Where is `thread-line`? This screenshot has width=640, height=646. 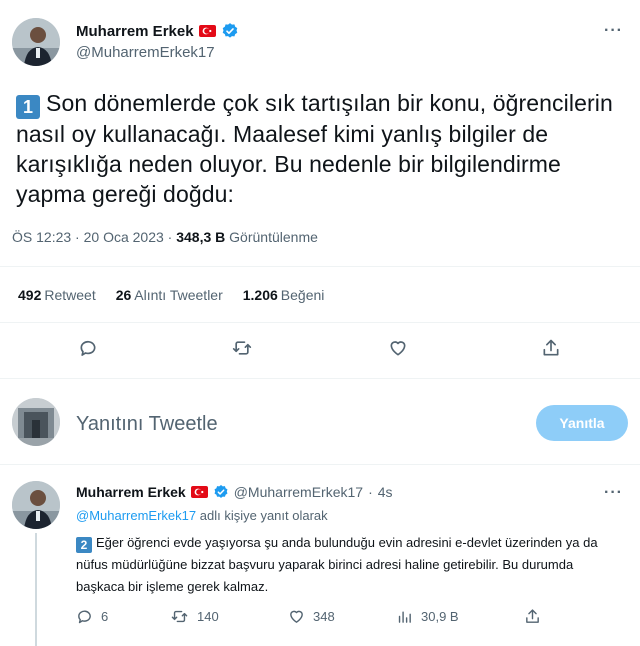
thread-line is located at coordinates (36, 589).